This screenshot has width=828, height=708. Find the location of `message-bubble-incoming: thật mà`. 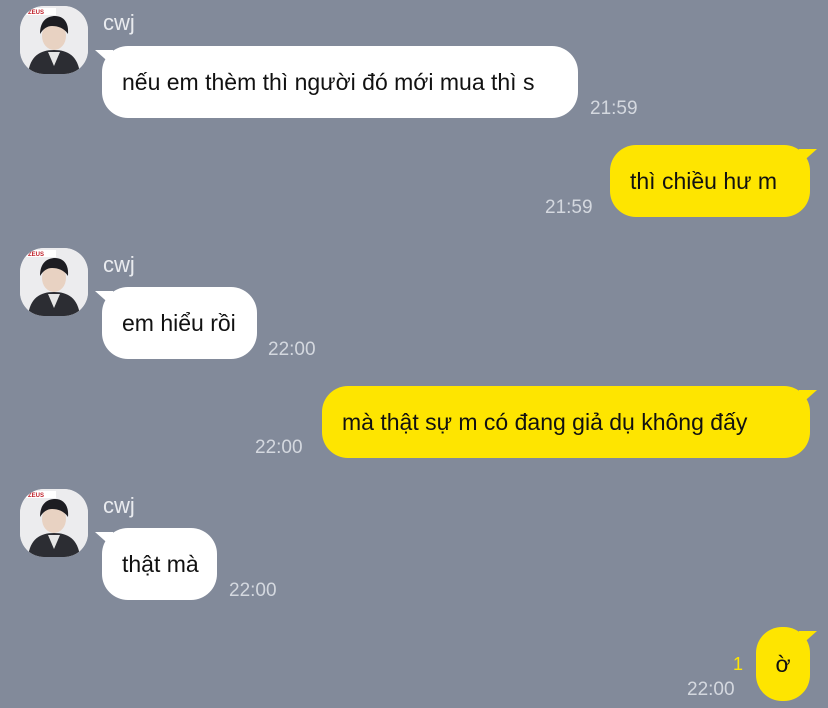

message-bubble-incoming: thật mà is located at coordinates (159, 564).